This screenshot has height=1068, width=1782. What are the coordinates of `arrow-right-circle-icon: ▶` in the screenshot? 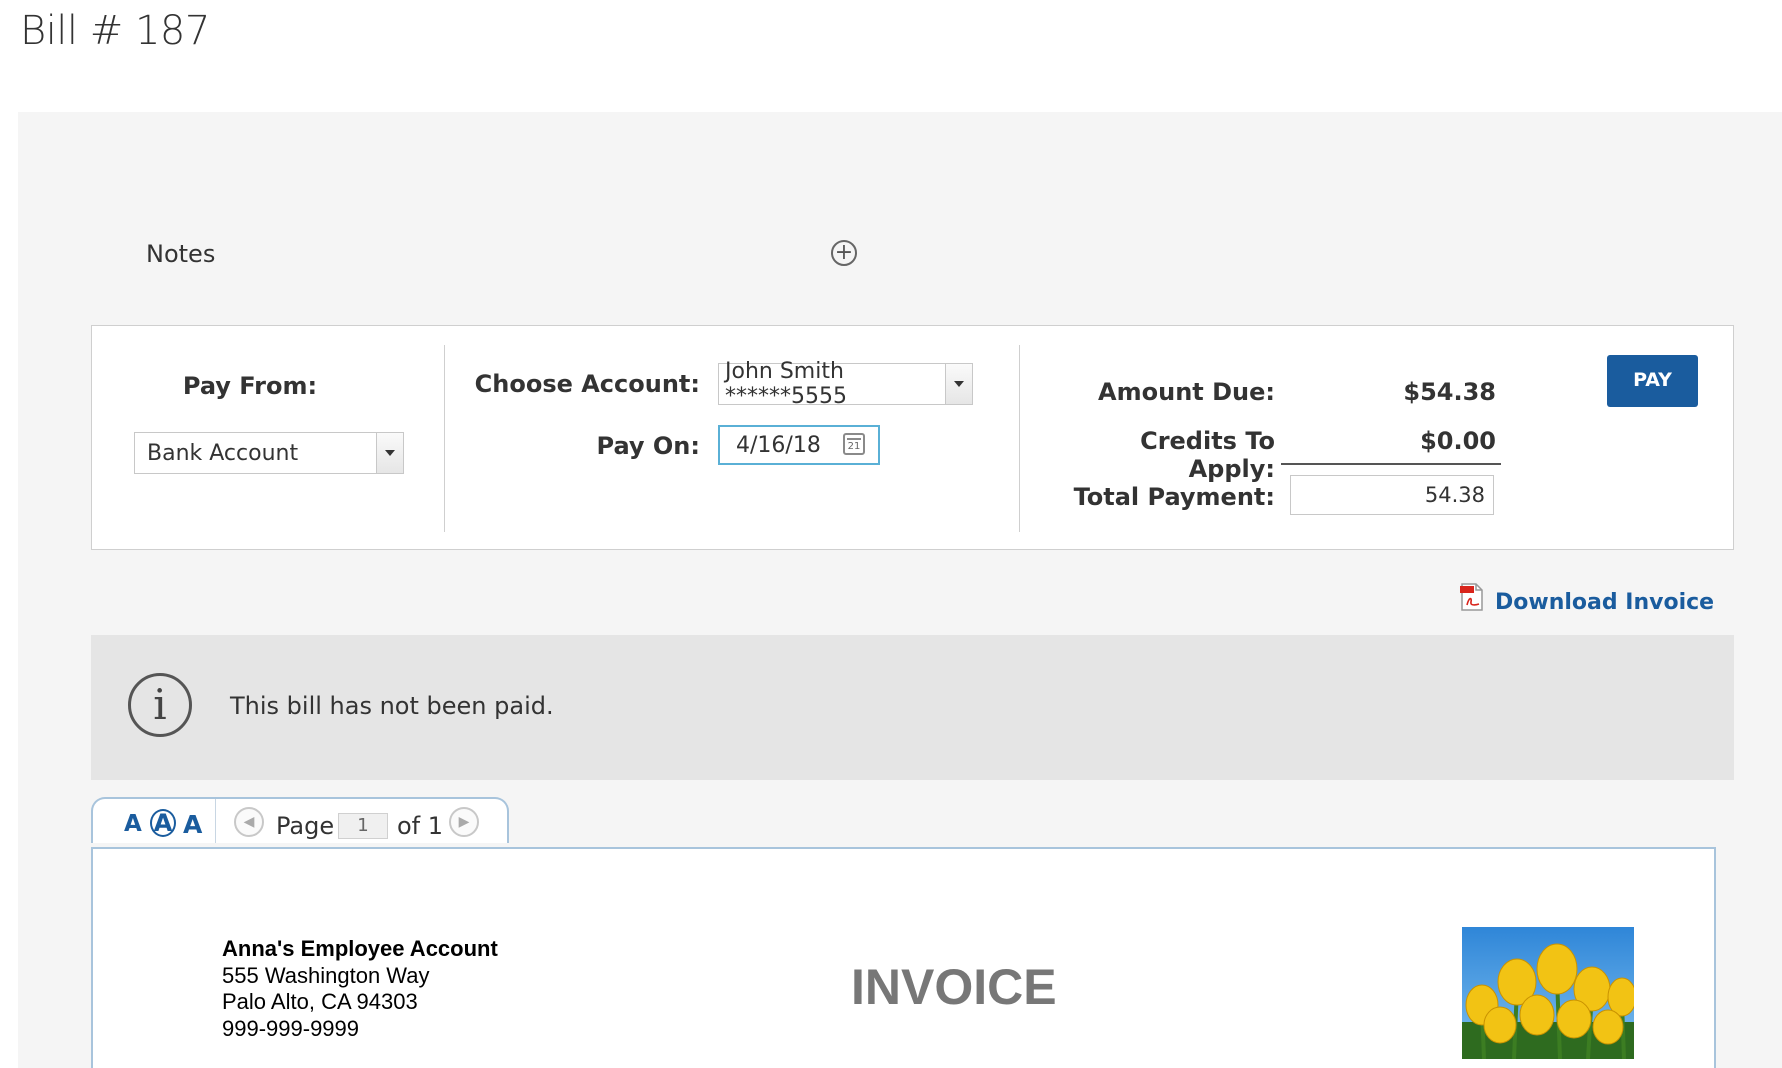 It's located at (464, 822).